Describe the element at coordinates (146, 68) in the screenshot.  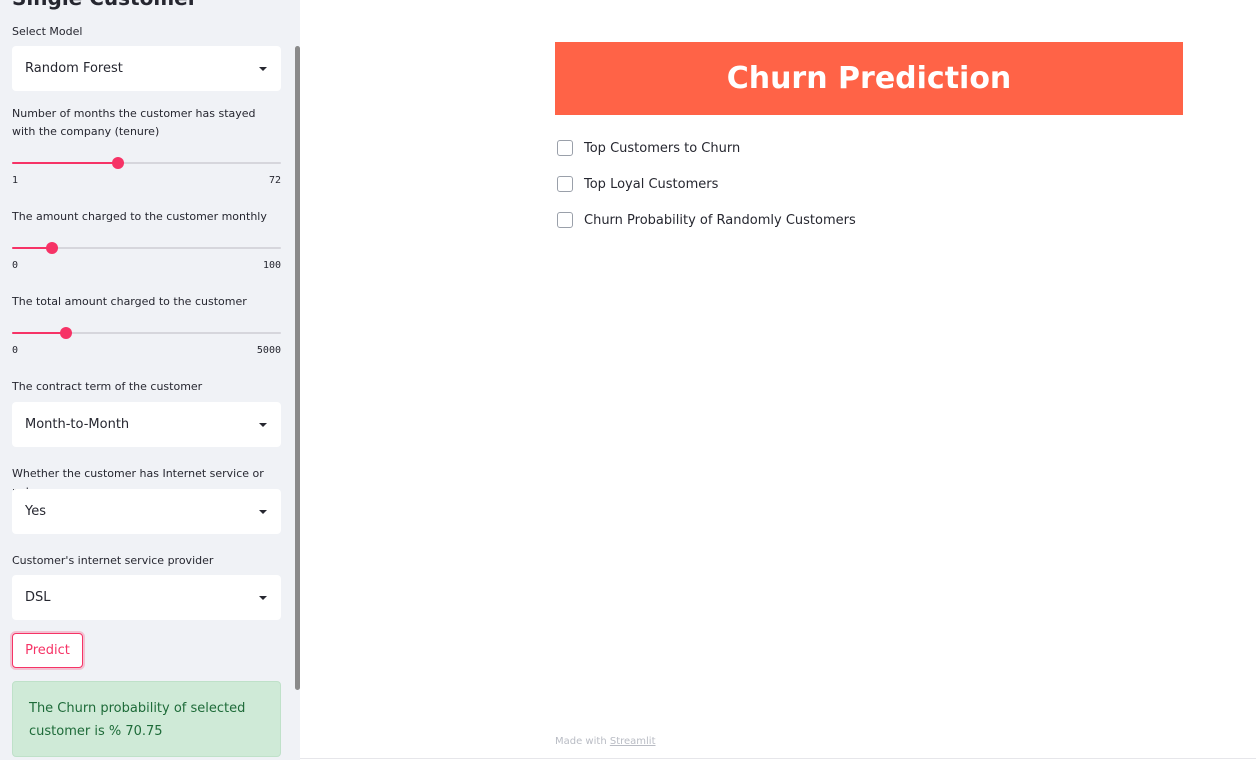
I see `model-select: Random Forest` at that location.